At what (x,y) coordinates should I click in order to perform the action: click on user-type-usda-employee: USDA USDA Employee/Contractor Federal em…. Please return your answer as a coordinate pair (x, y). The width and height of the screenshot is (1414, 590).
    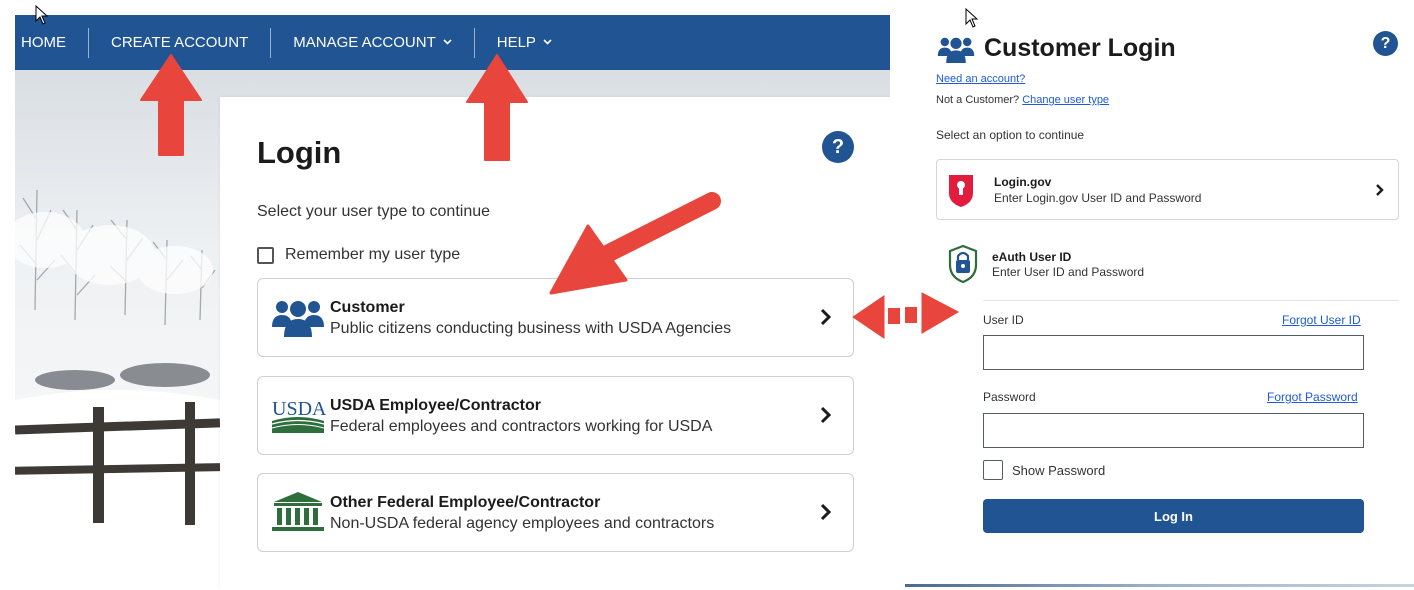
    Looking at the image, I should click on (555, 415).